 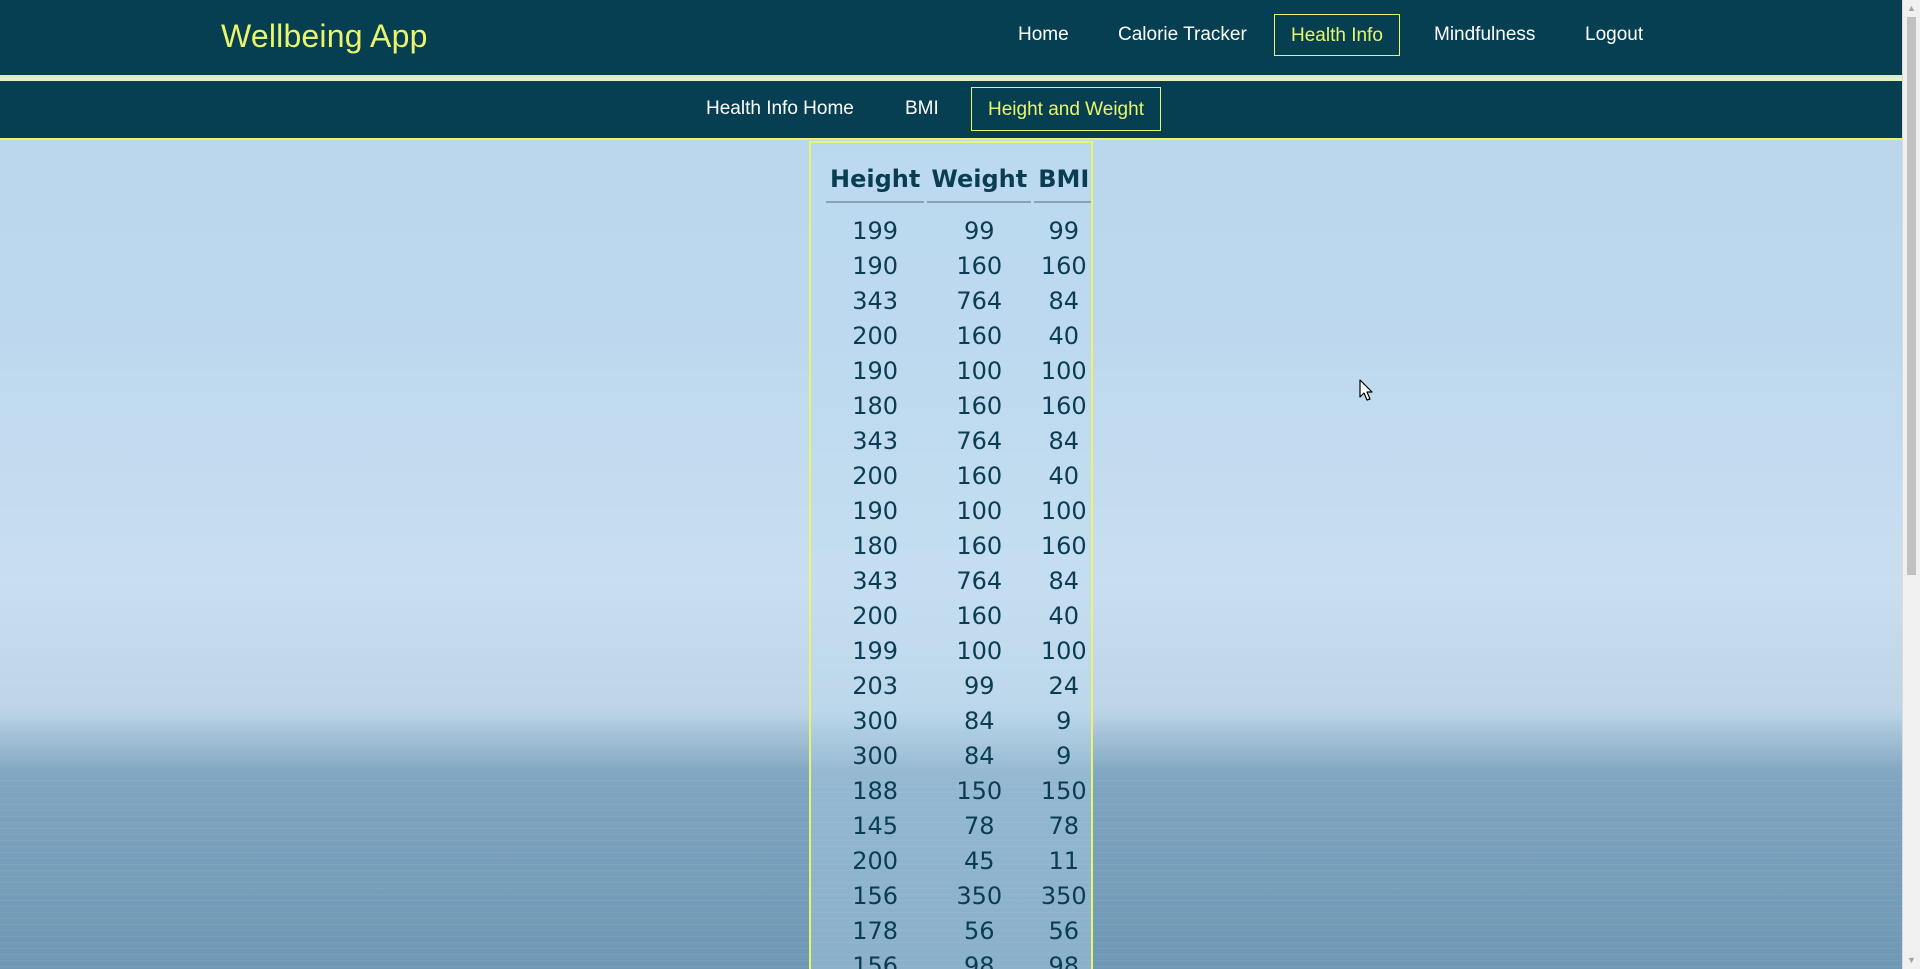 I want to click on table-row: 156 98 98, so click(x=958, y=958).